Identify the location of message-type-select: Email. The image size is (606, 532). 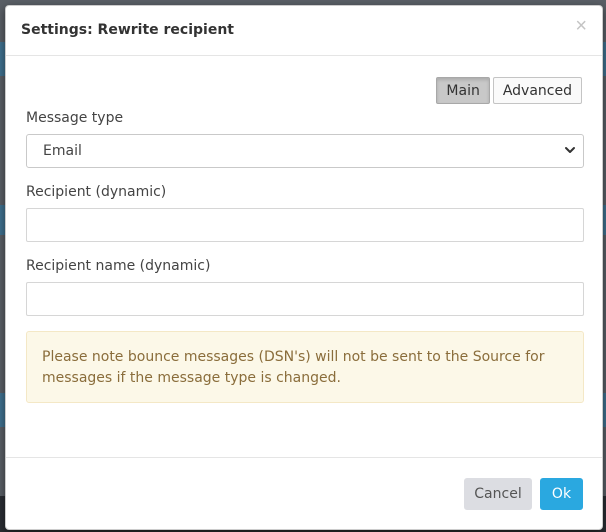
(305, 151).